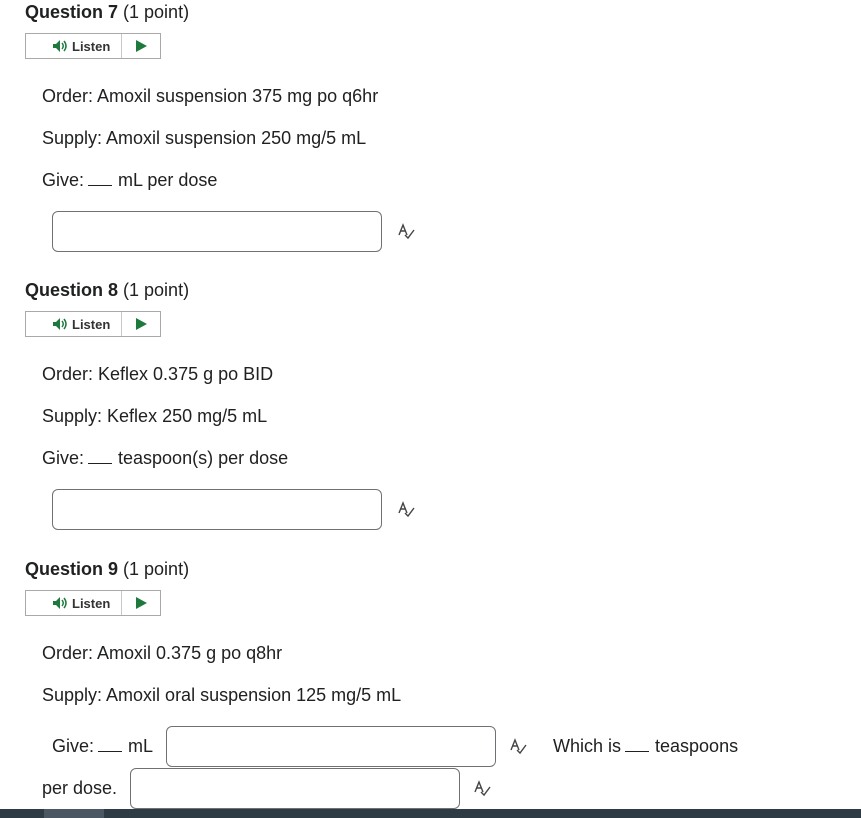  I want to click on order-text: Order: Amoxil 0.375 g po q8hr, so click(162, 653).